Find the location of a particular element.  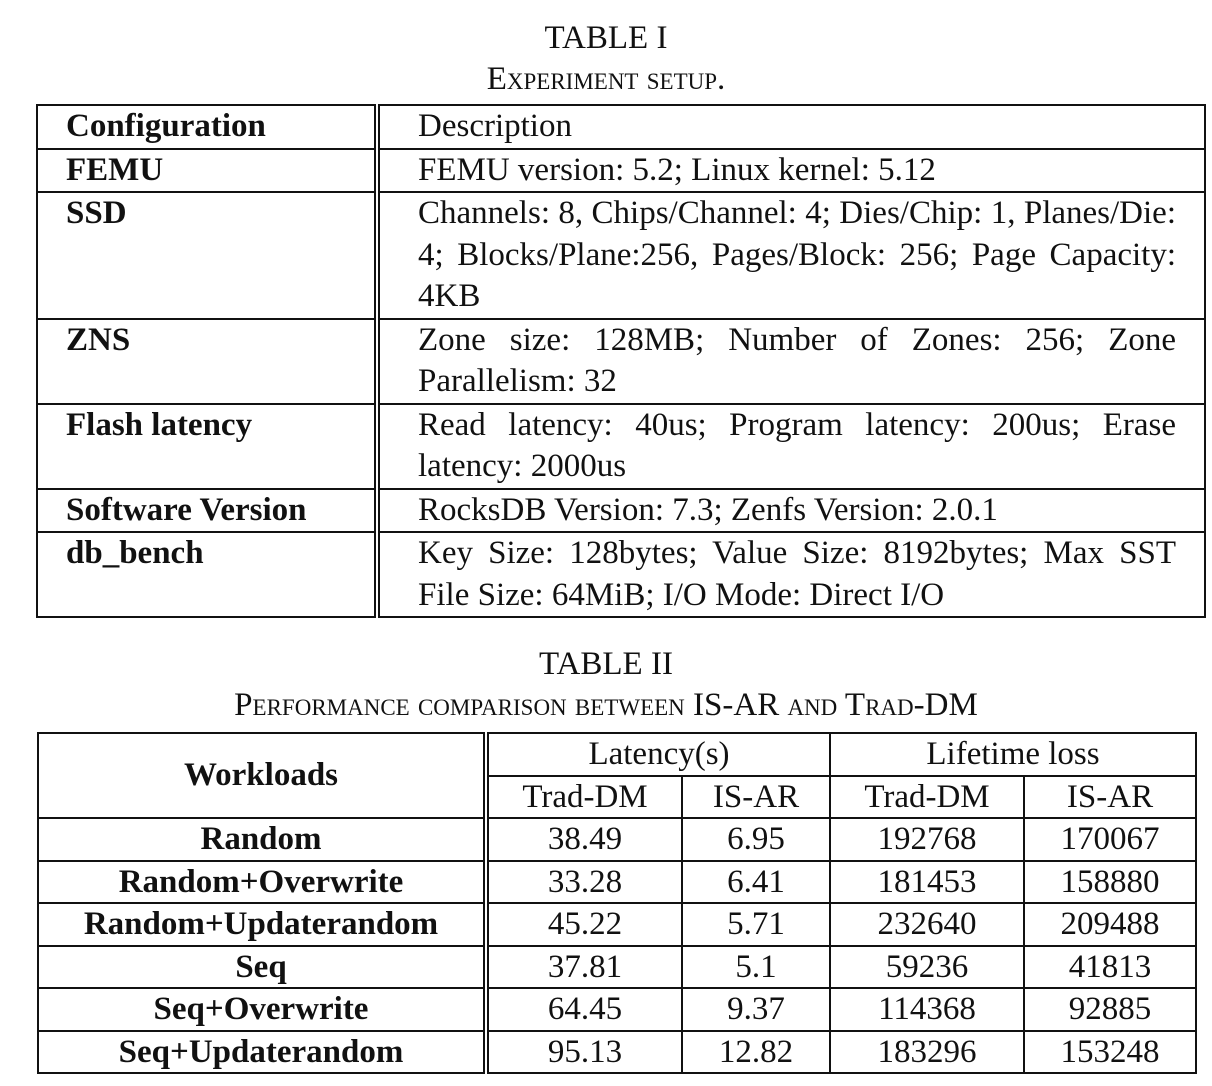

lifetime-trad-dm-cell: 192768 is located at coordinates (927, 839).